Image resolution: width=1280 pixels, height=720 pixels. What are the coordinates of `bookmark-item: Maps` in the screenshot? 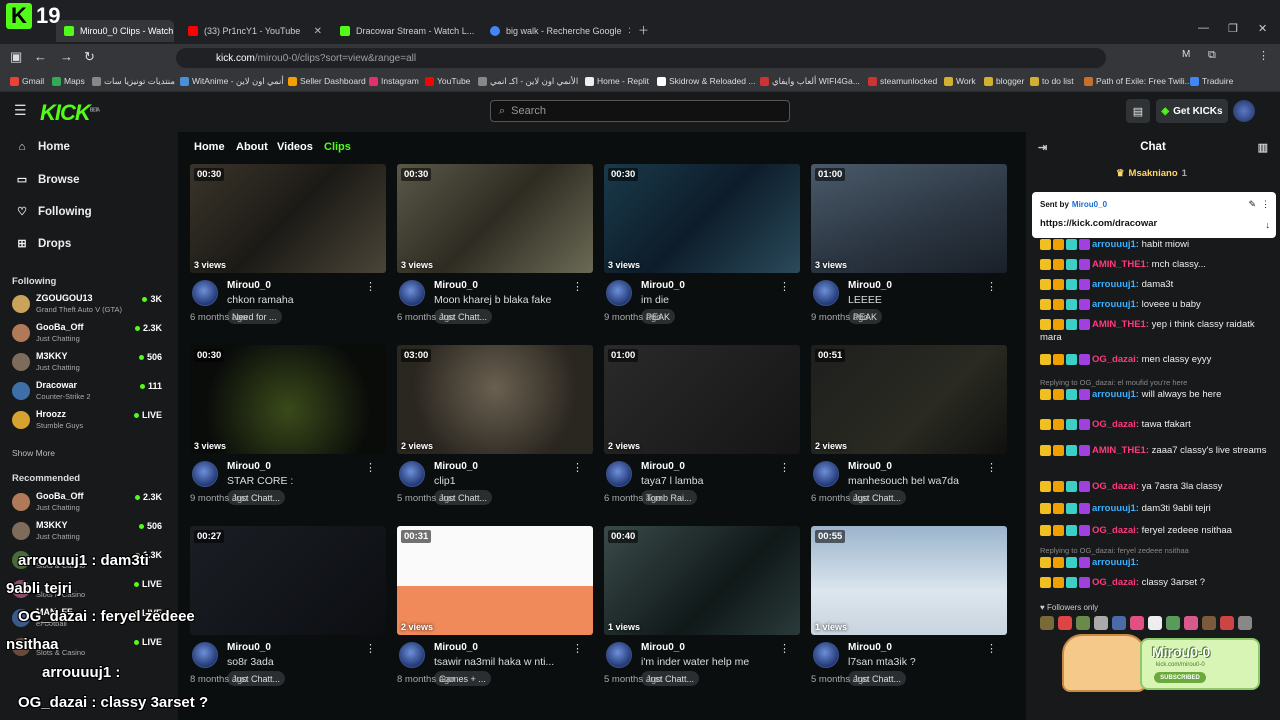 It's located at (68, 81).